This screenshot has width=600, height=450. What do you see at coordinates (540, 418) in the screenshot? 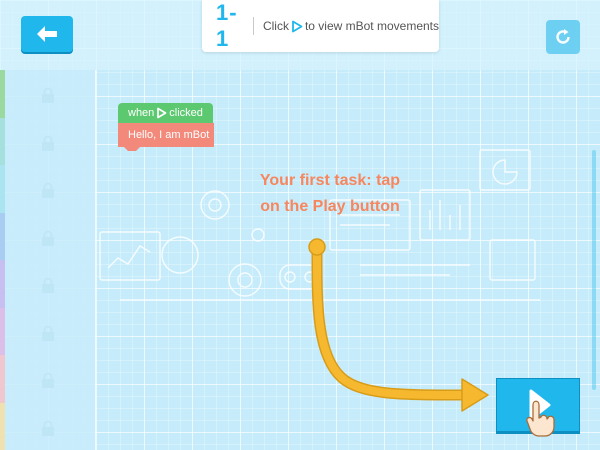
I see `tap-hand-icon` at bounding box center [540, 418].